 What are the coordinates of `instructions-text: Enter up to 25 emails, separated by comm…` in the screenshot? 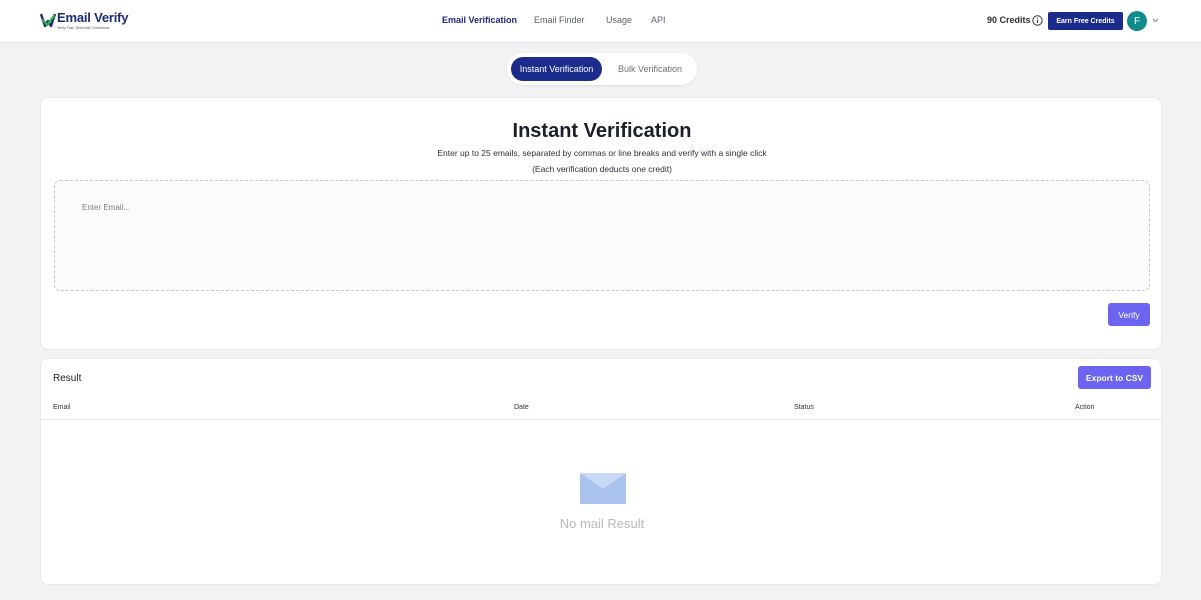 It's located at (602, 153).